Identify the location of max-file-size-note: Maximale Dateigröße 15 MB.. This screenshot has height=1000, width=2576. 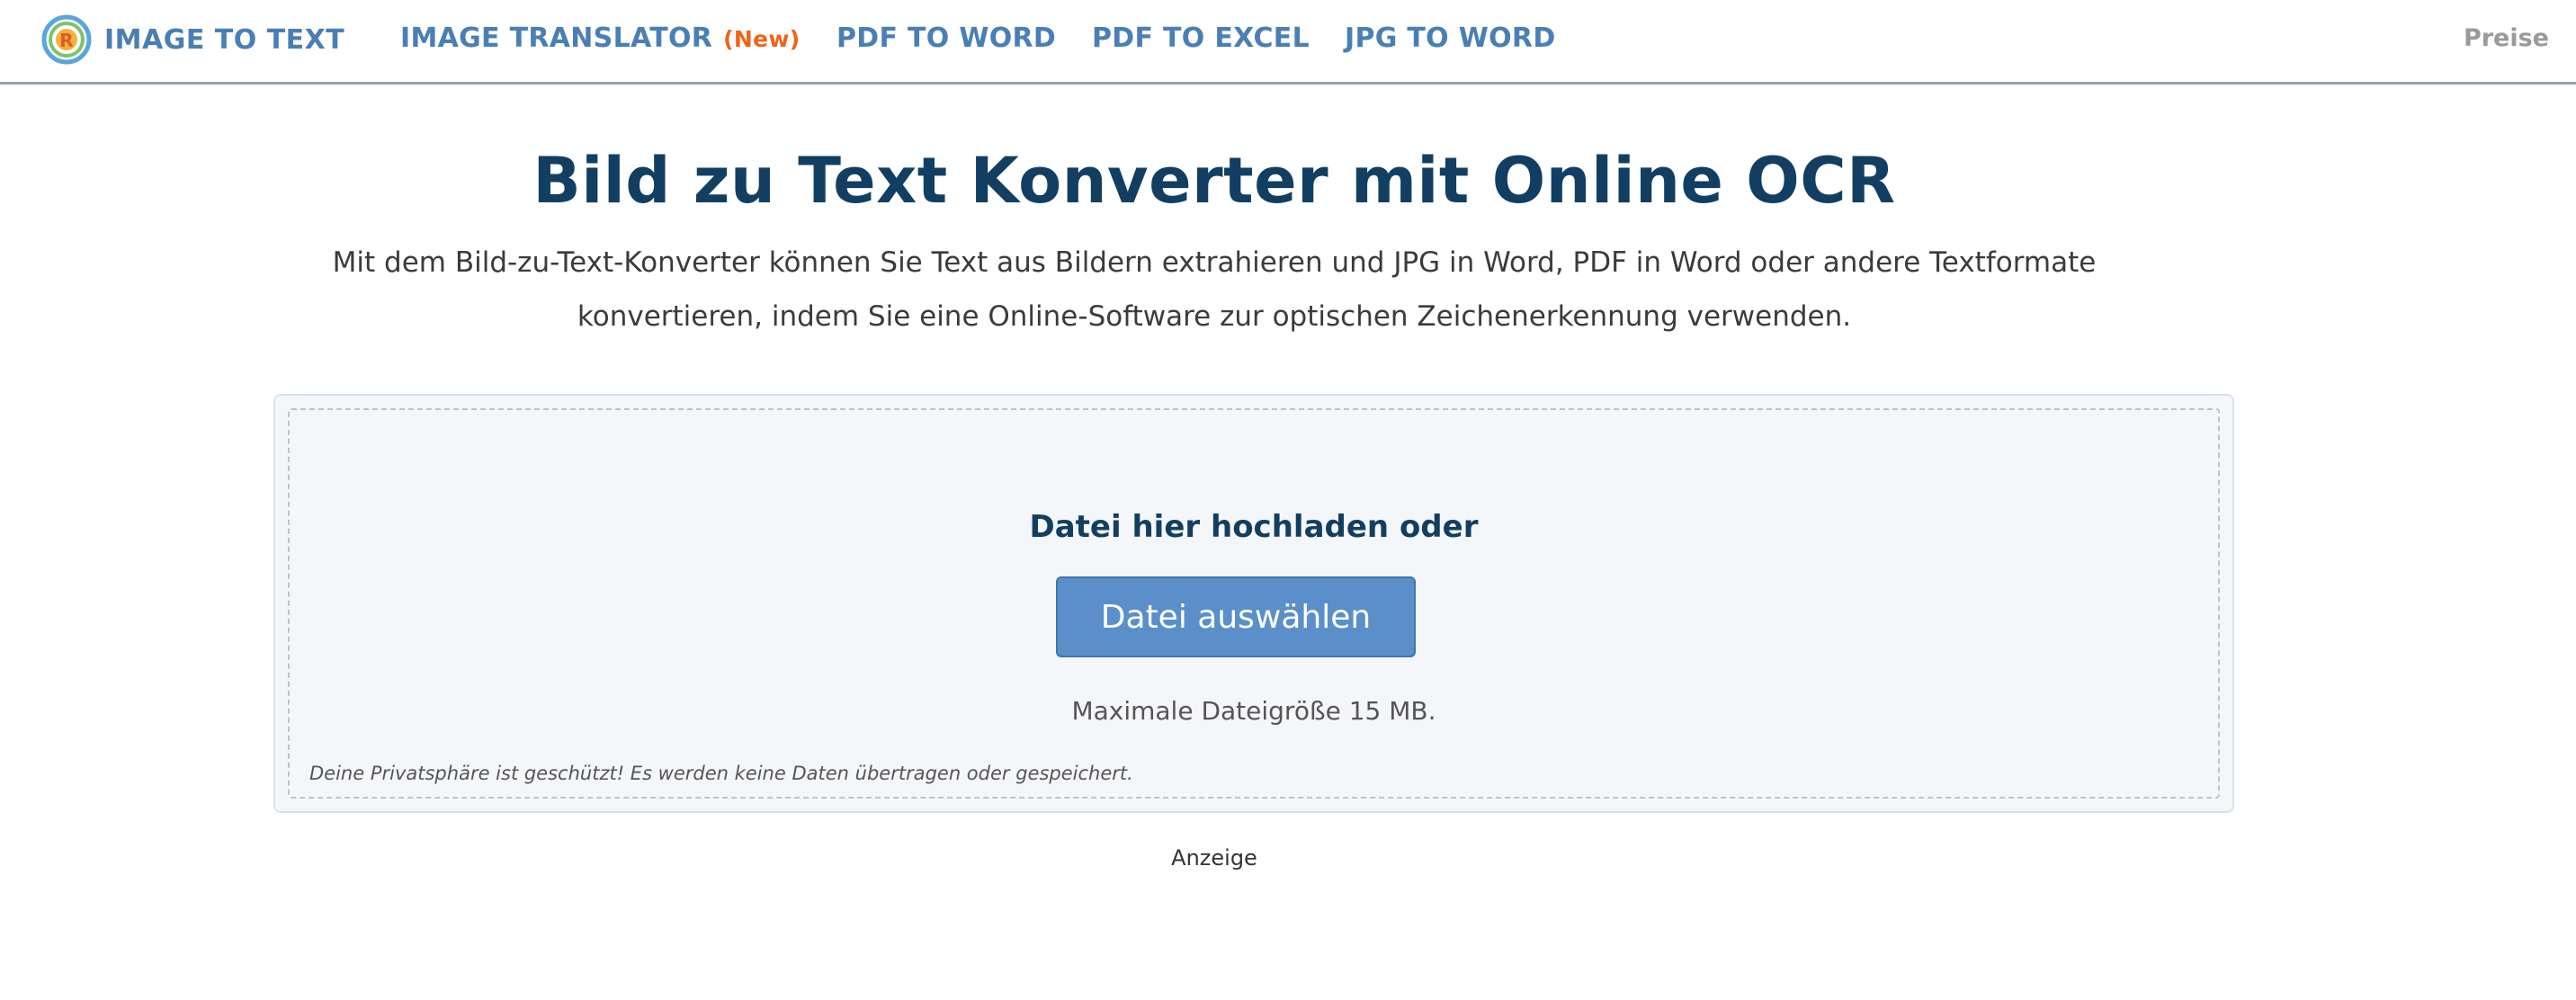
(1253, 711).